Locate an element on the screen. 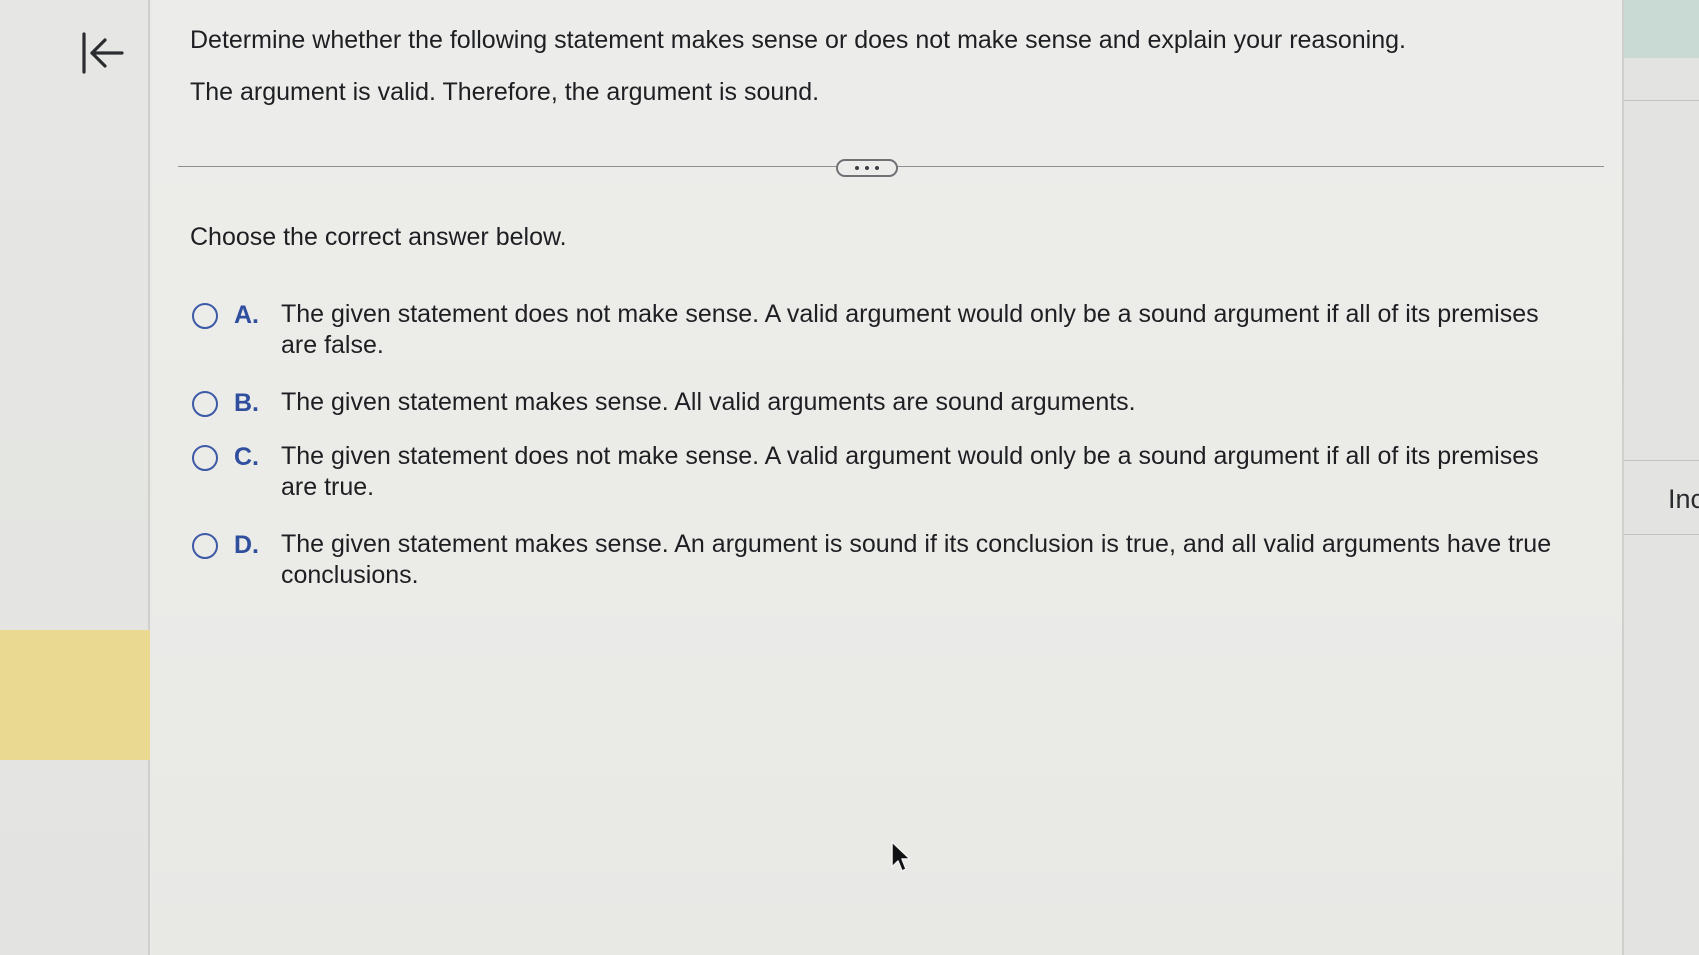 The image size is (1699, 955). expand-button is located at coordinates (867, 168).